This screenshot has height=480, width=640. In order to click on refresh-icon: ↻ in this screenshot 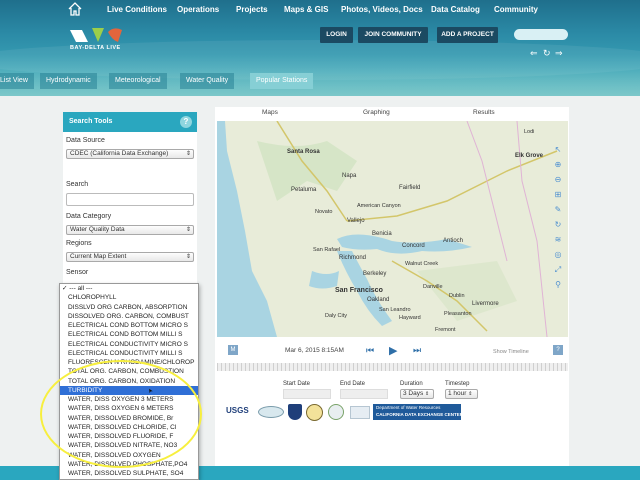, I will do `click(547, 53)`.